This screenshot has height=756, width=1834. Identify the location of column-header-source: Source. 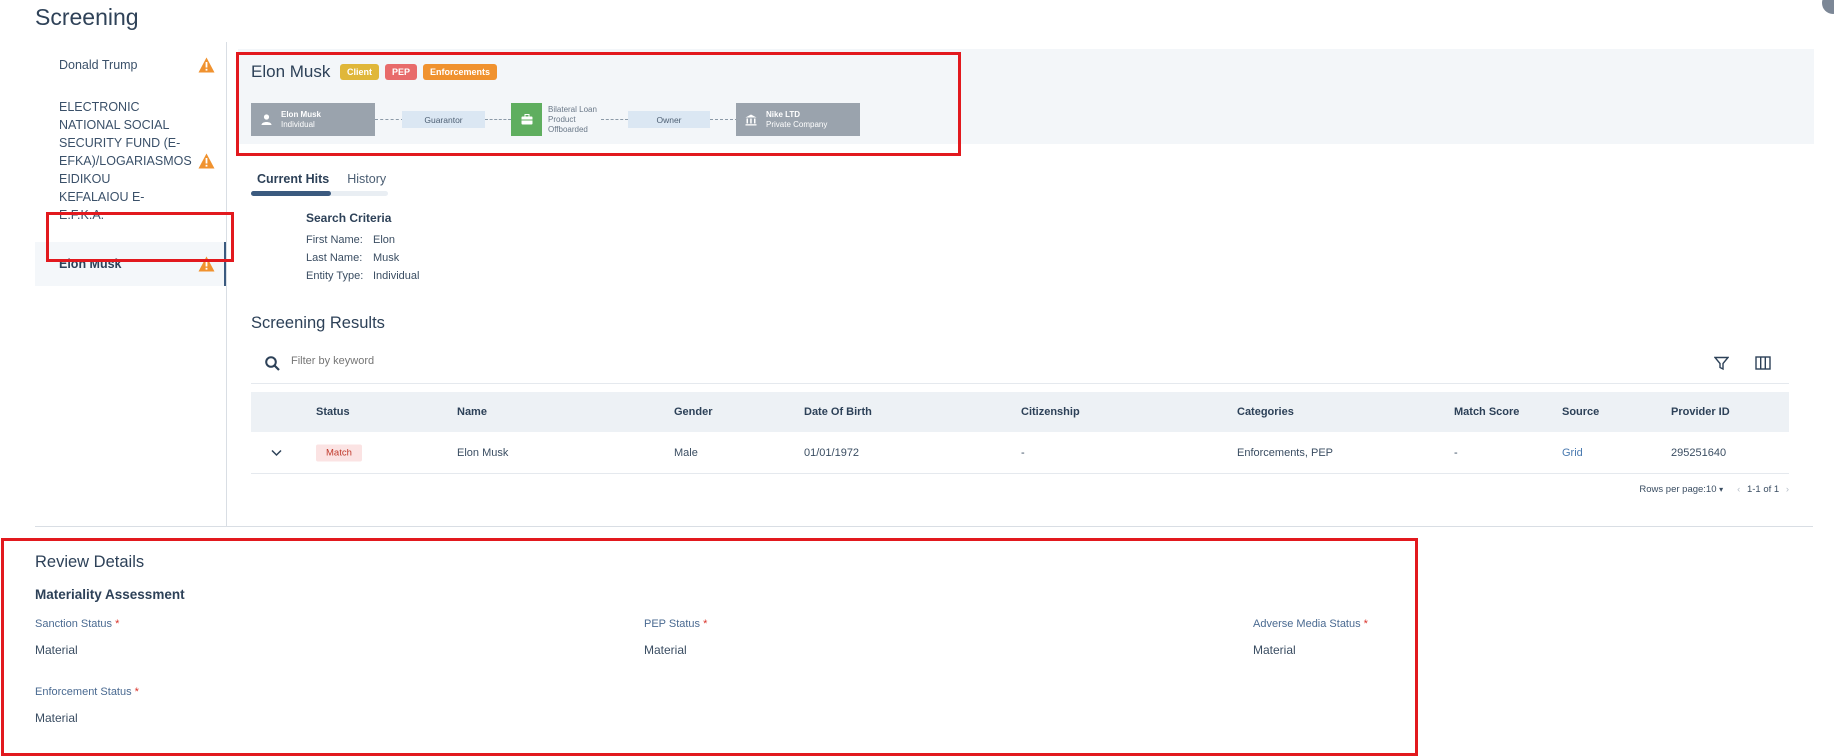
(1580, 412).